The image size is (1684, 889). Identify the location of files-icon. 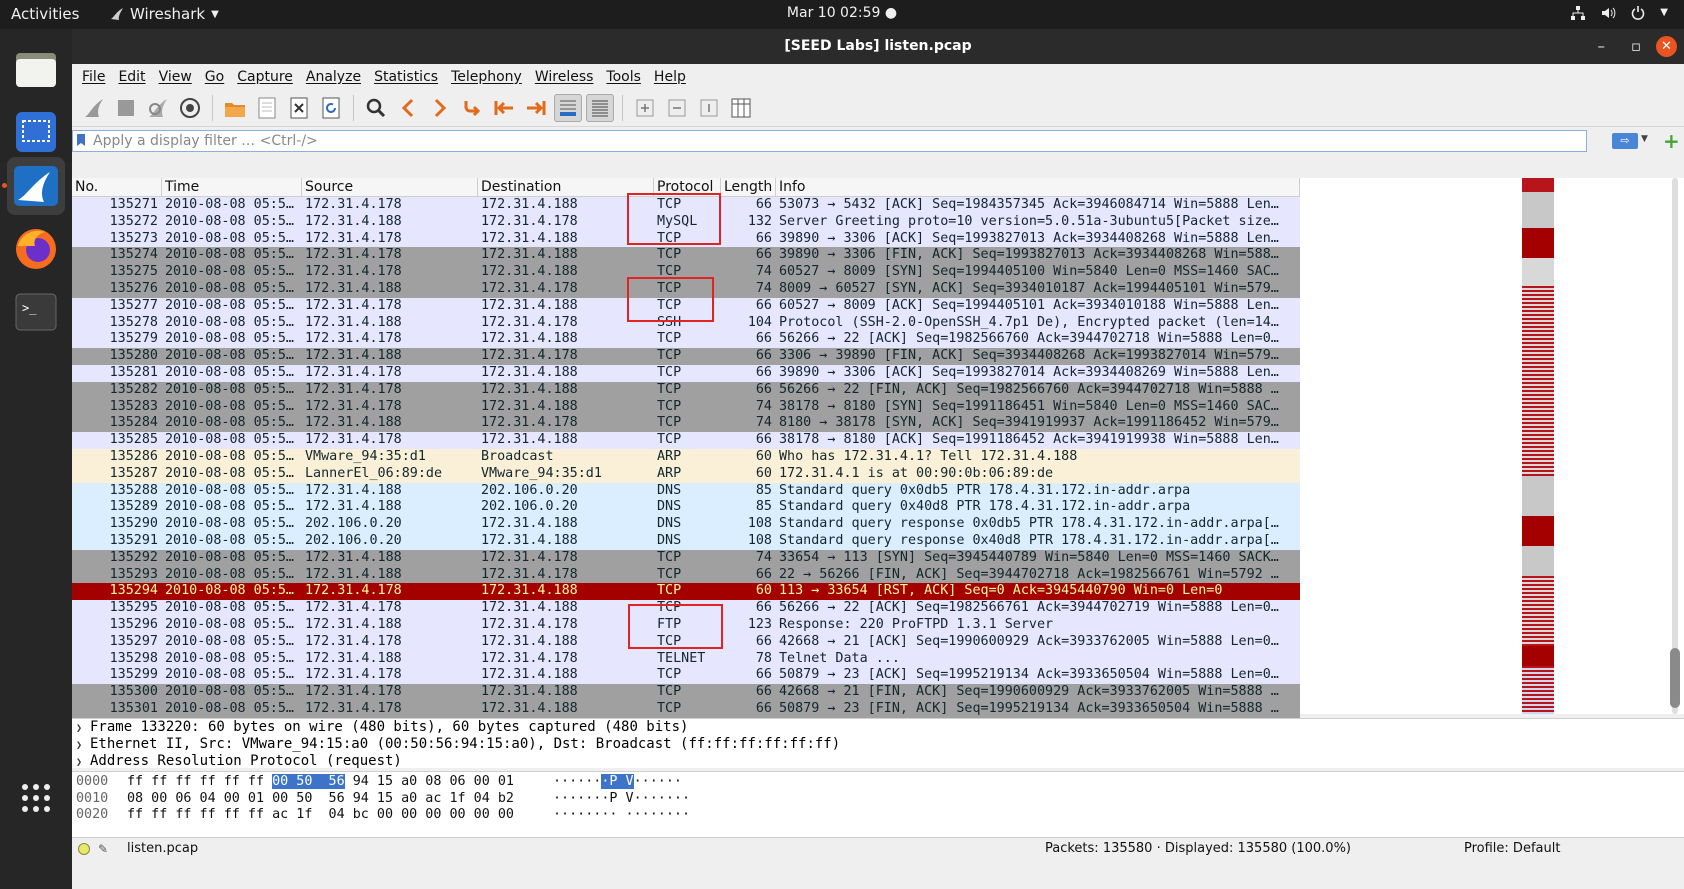
(36, 69).